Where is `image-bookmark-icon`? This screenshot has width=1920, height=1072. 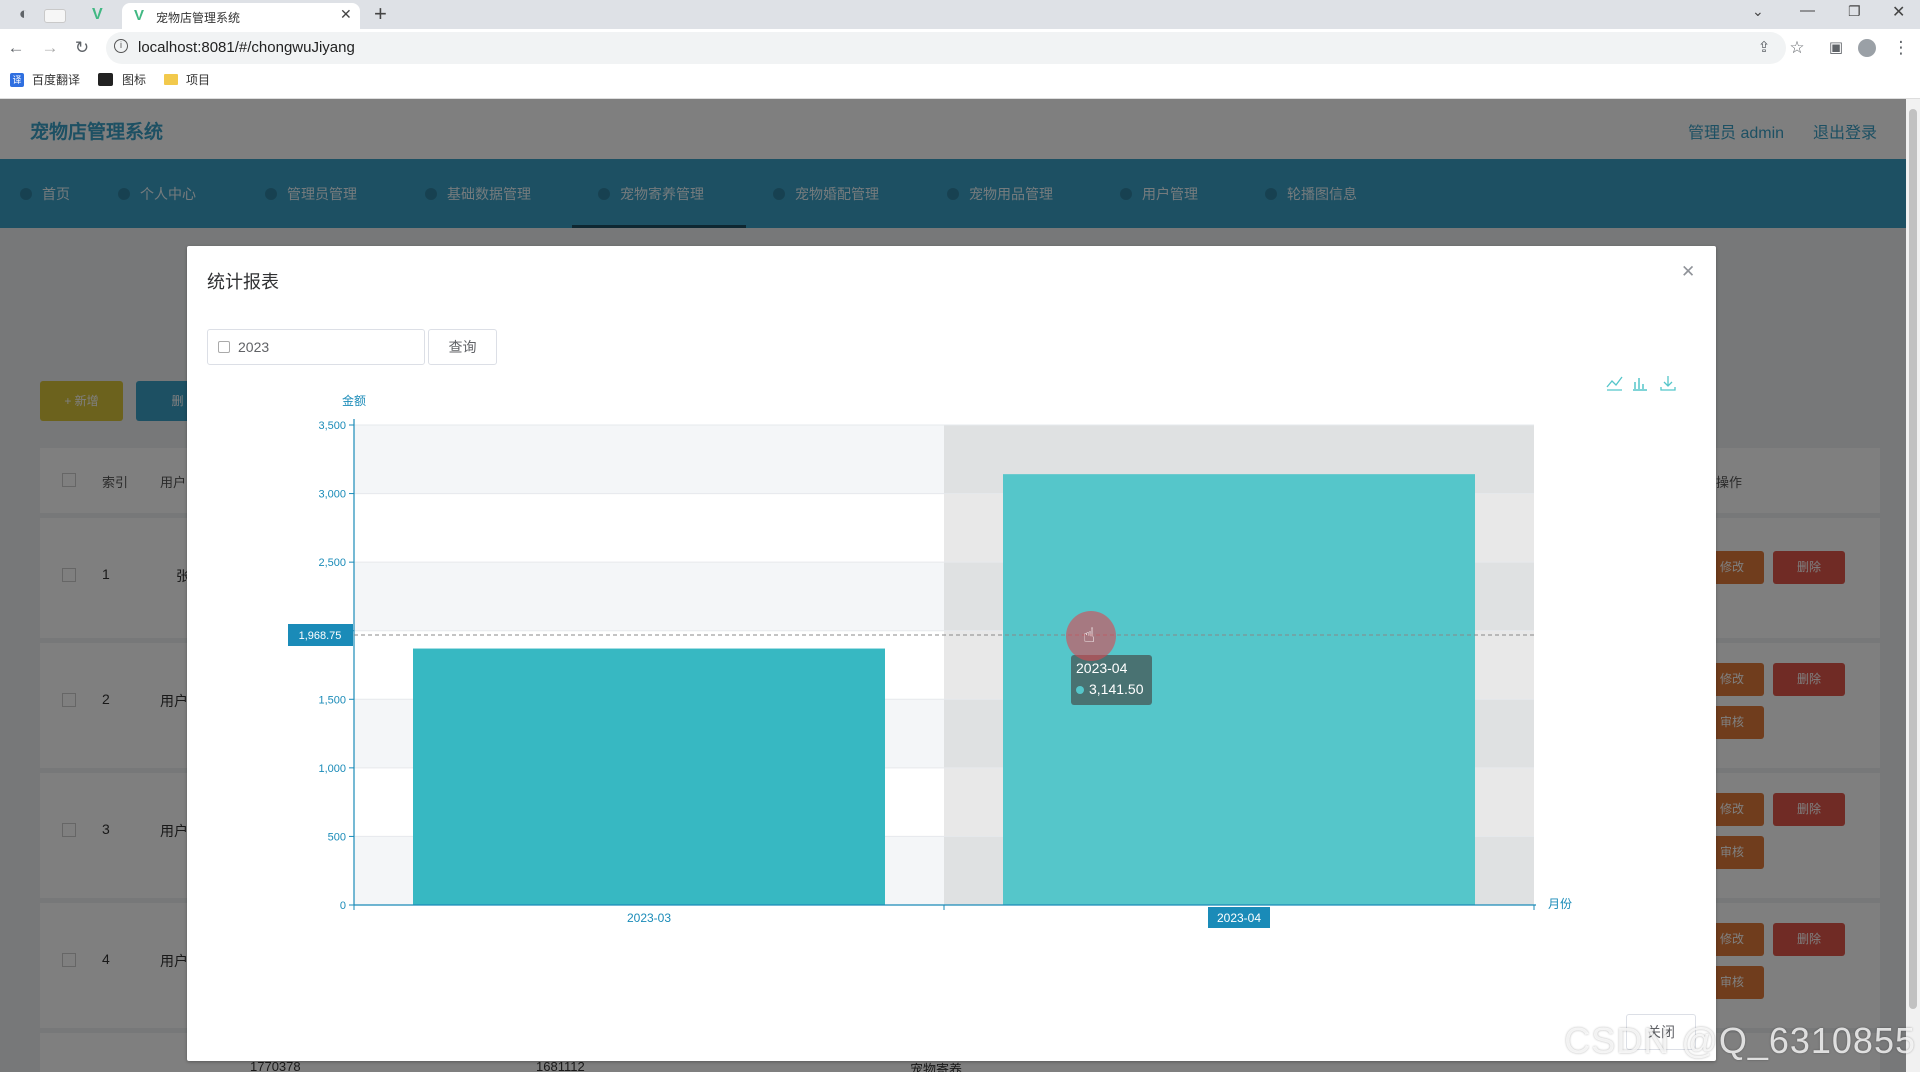
image-bookmark-icon is located at coordinates (105, 79).